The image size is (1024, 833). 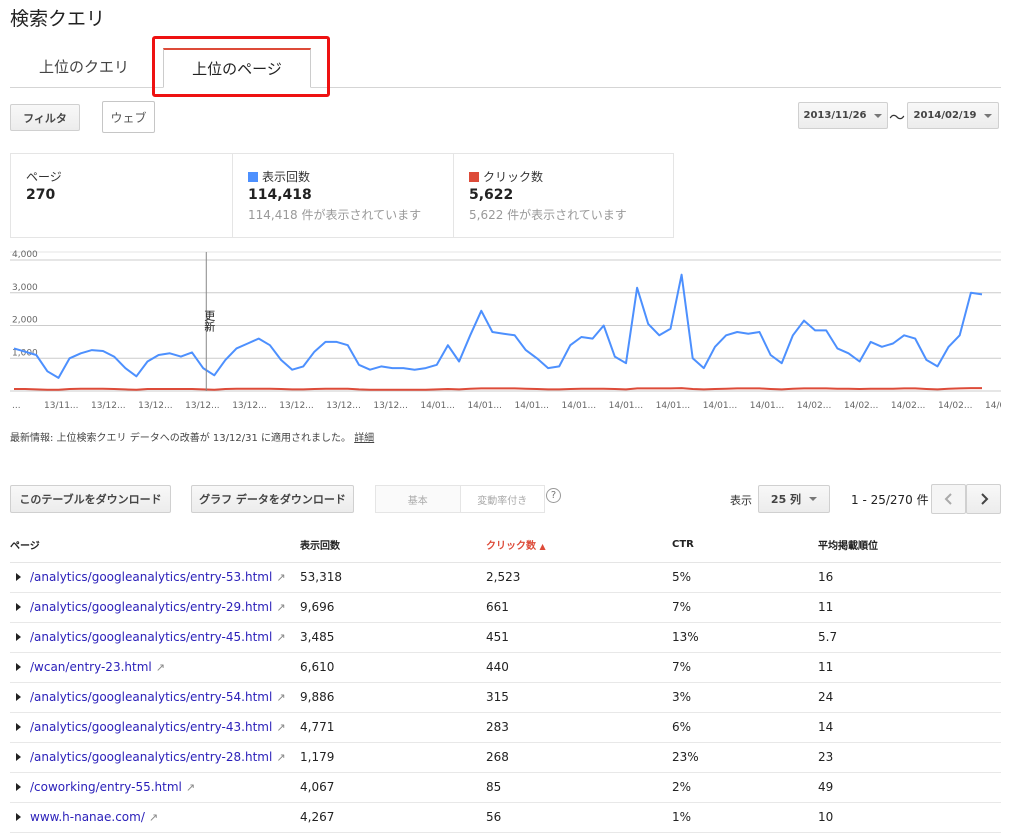 What do you see at coordinates (945, 115) in the screenshot?
I see `end-date-label: 2014/02/19` at bounding box center [945, 115].